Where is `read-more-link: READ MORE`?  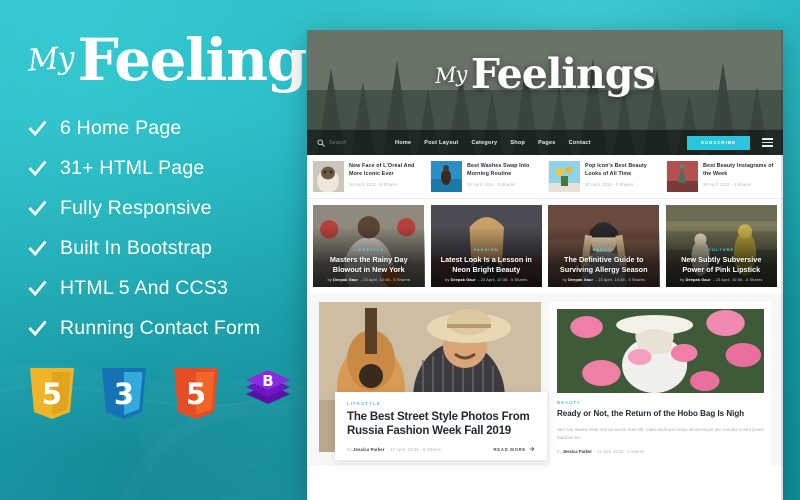 read-more-link: READ MORE is located at coordinates (514, 449).